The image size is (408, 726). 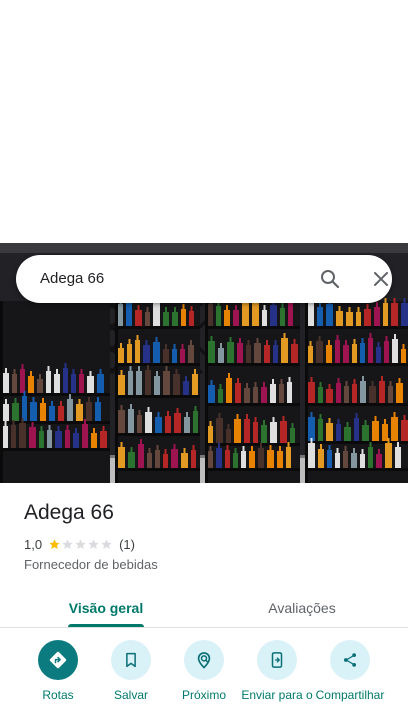 What do you see at coordinates (350, 695) in the screenshot?
I see `share-label: Compartilhar` at bounding box center [350, 695].